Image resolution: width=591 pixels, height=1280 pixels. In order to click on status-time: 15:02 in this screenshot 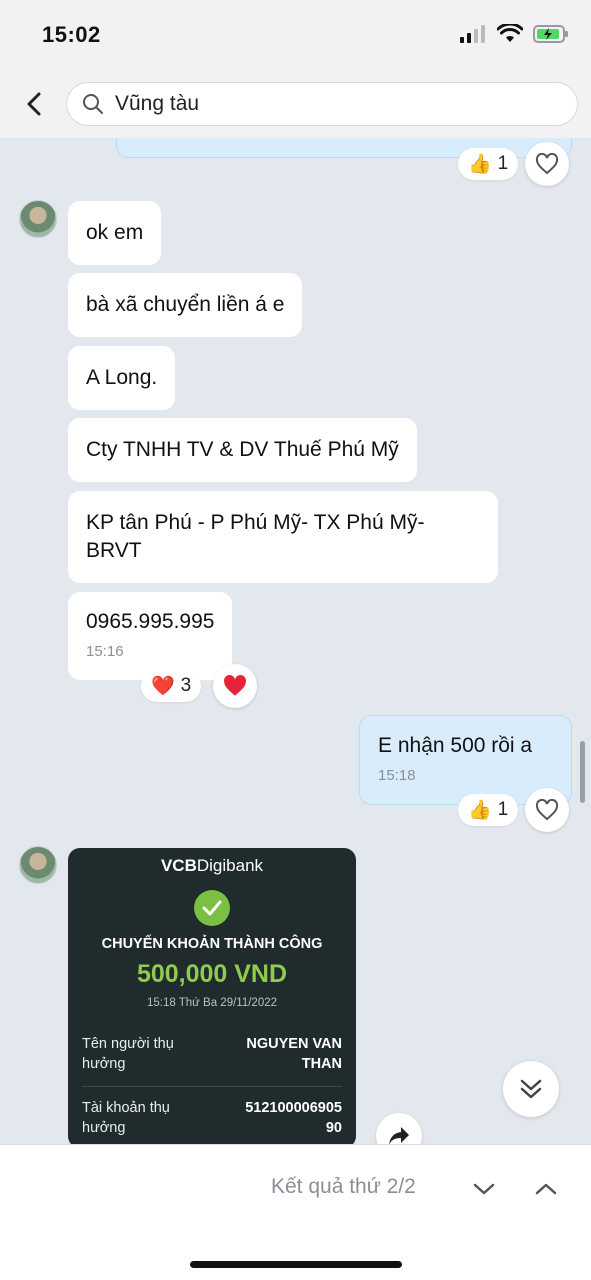, I will do `click(71, 34)`.